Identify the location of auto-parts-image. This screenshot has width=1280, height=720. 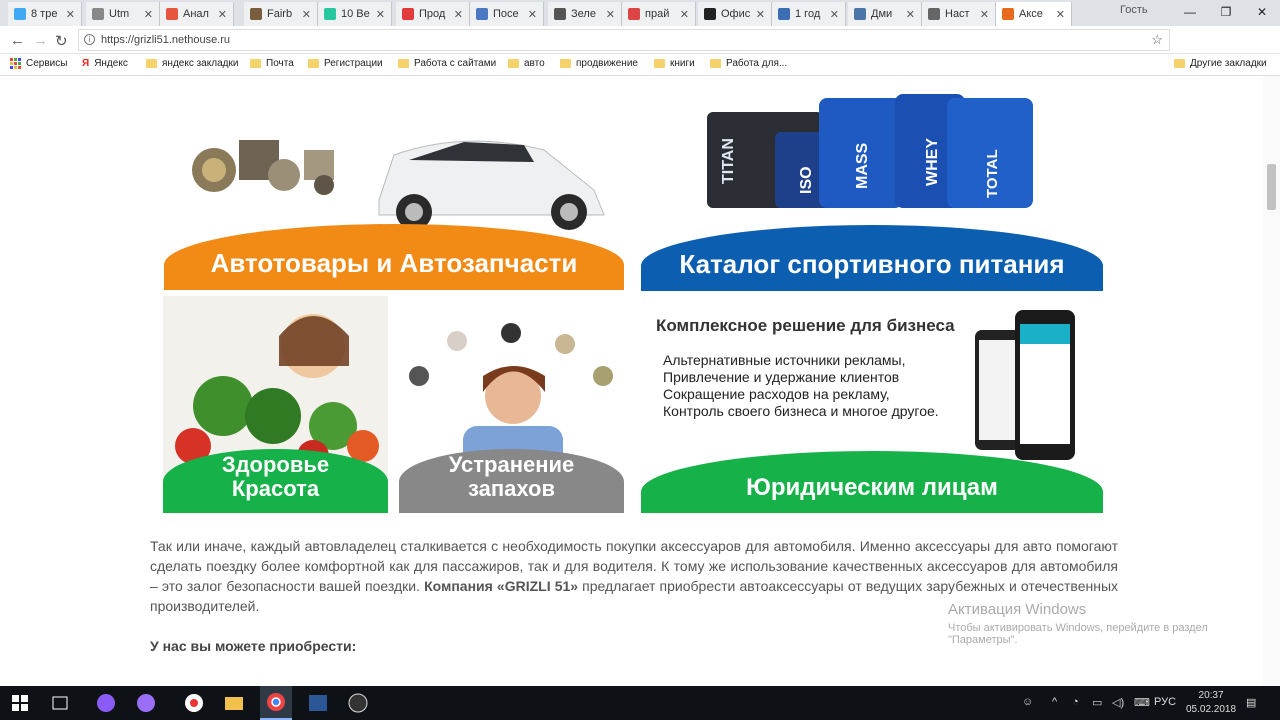
(398, 185).